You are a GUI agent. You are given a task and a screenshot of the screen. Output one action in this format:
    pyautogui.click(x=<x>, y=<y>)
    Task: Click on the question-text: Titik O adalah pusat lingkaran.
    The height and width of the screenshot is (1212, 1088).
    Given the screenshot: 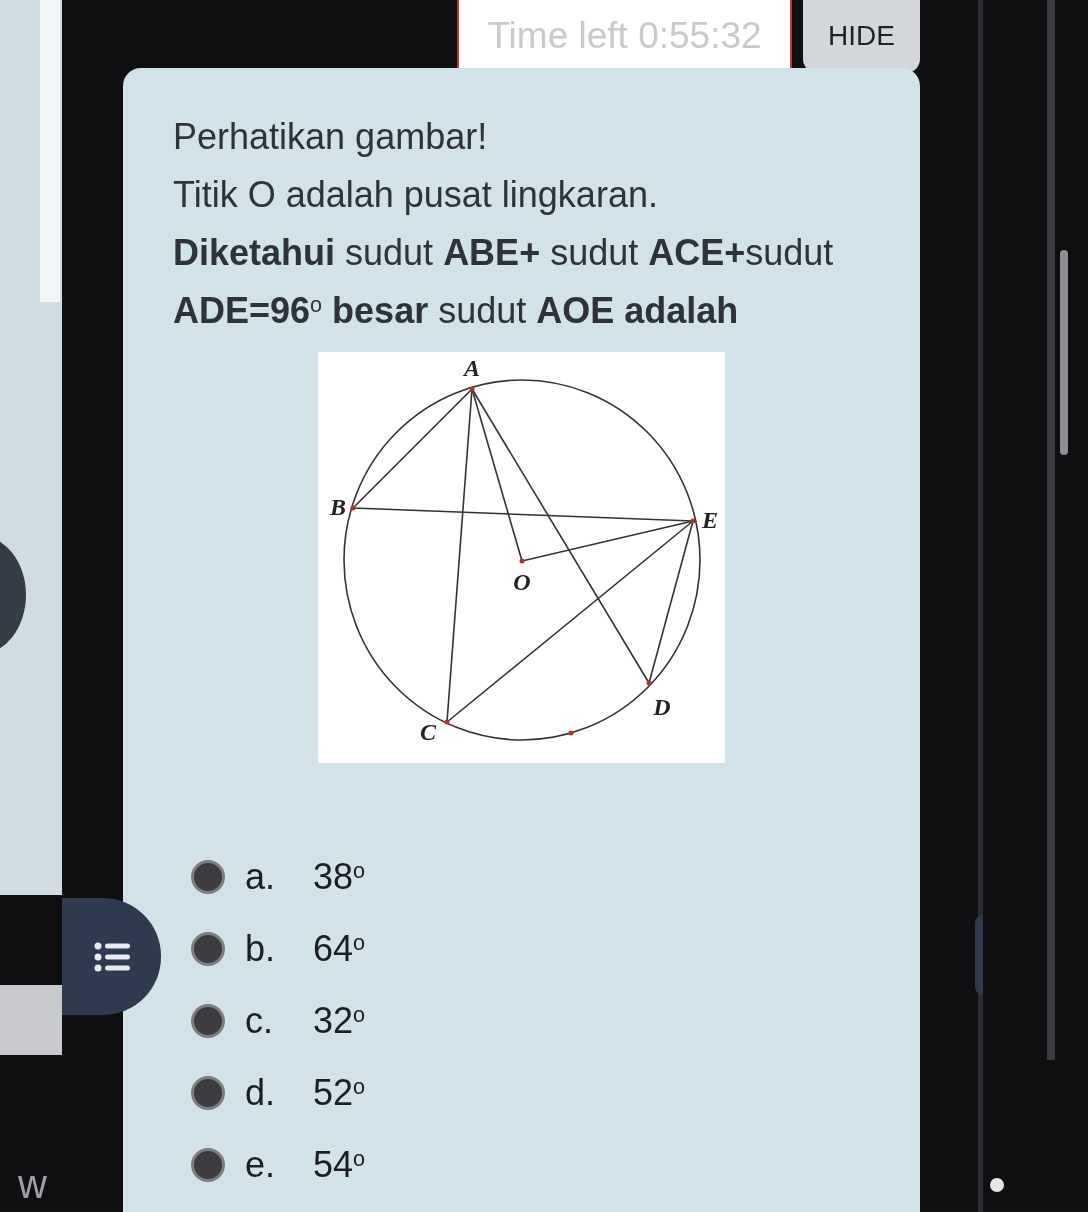 What is the action you would take?
    pyautogui.click(x=416, y=195)
    